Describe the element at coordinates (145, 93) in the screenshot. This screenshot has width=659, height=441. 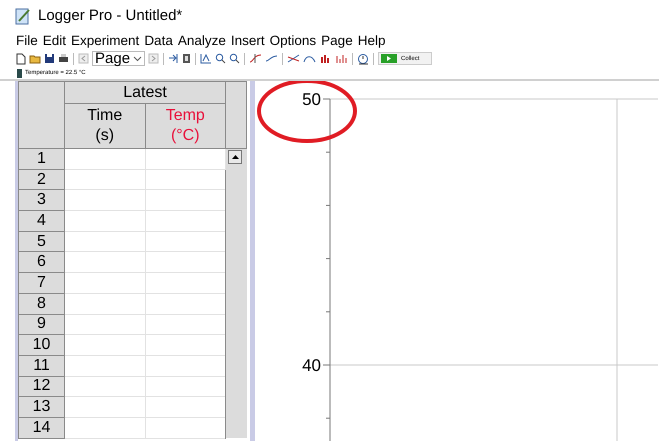
I see `column-group-header: Latest` at that location.